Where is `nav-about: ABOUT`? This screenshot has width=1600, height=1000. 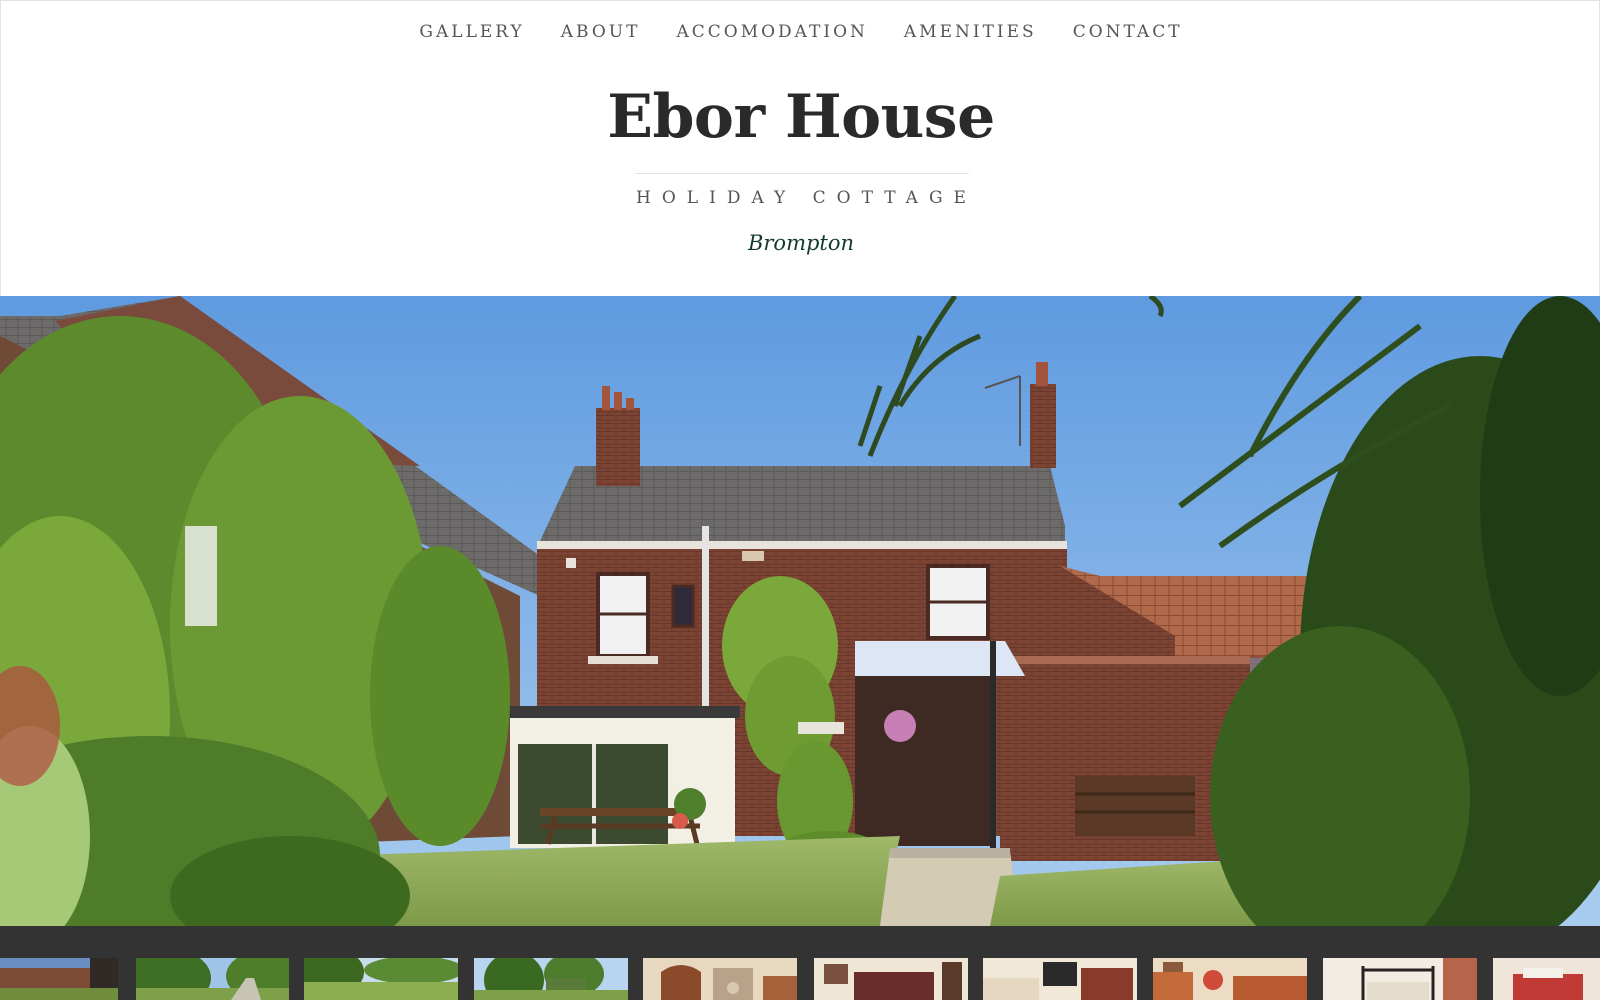 nav-about: ABOUT is located at coordinates (601, 32).